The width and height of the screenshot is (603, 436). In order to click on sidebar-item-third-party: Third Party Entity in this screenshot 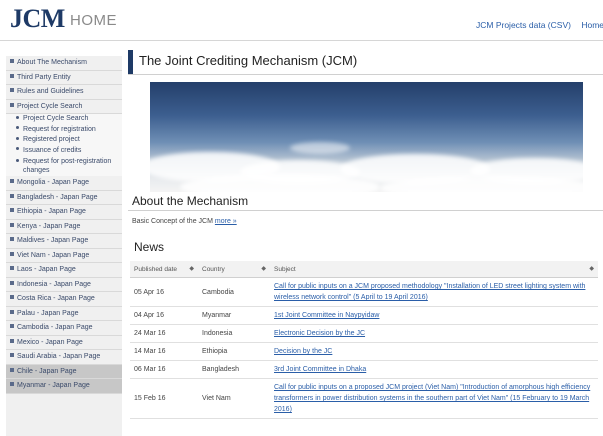, I will do `click(64, 78)`.